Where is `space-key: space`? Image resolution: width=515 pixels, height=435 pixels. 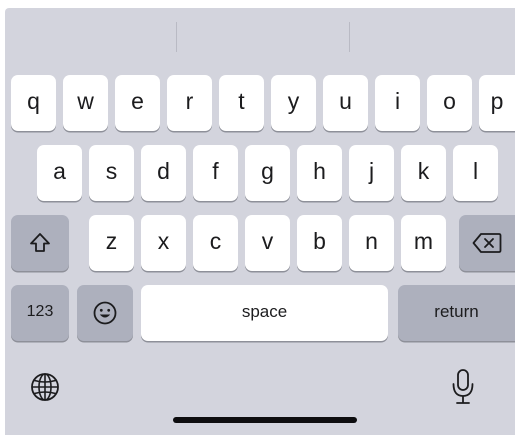
space-key: space is located at coordinates (264, 313).